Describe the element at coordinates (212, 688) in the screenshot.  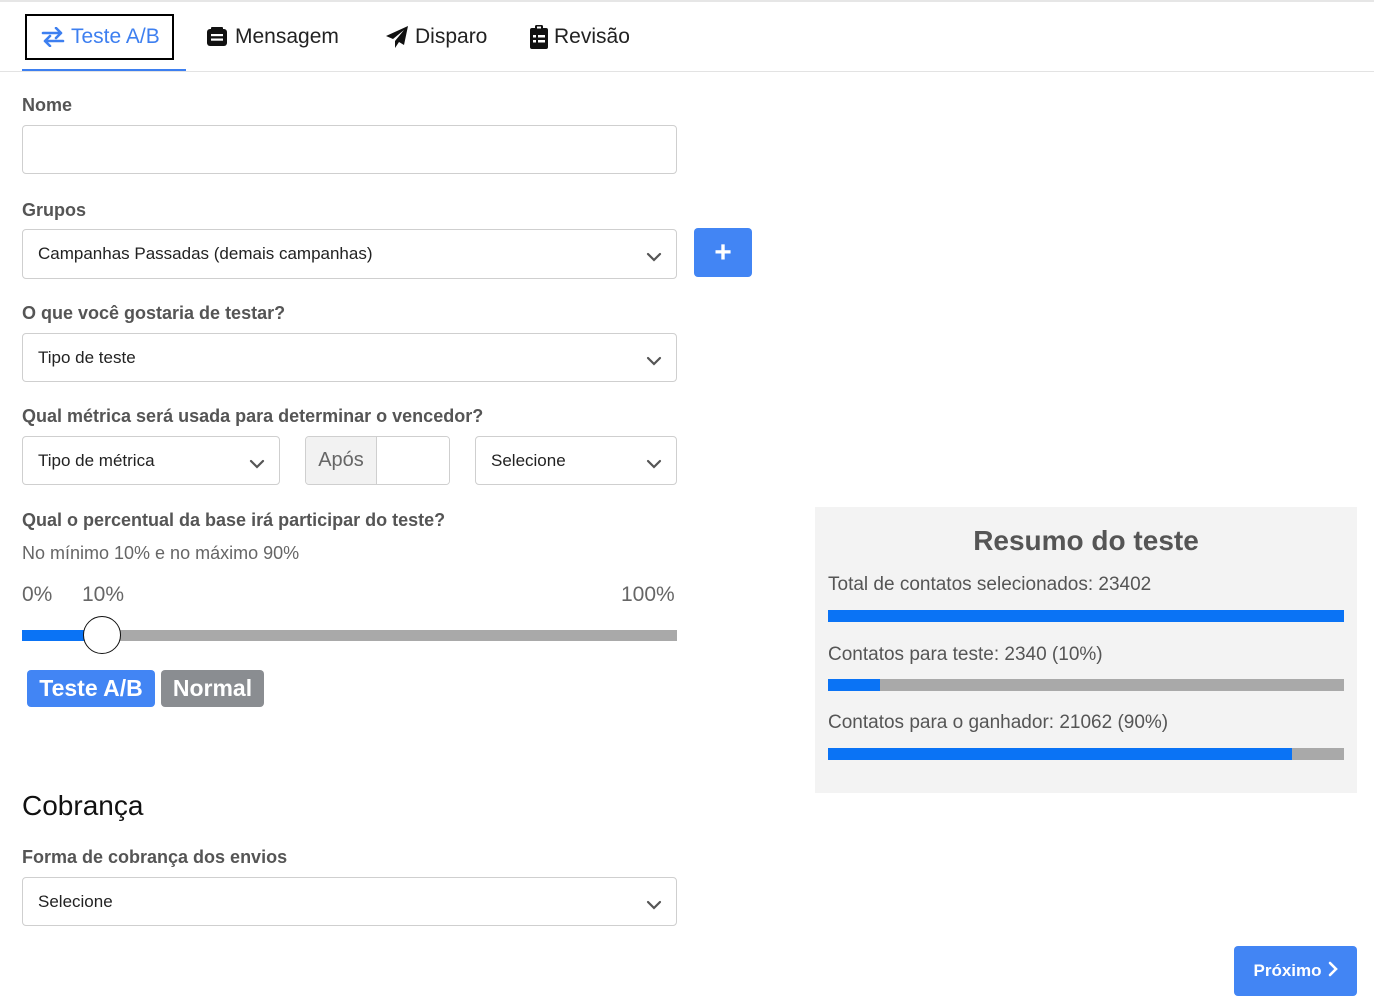
I see `normal-badge: Normal` at that location.